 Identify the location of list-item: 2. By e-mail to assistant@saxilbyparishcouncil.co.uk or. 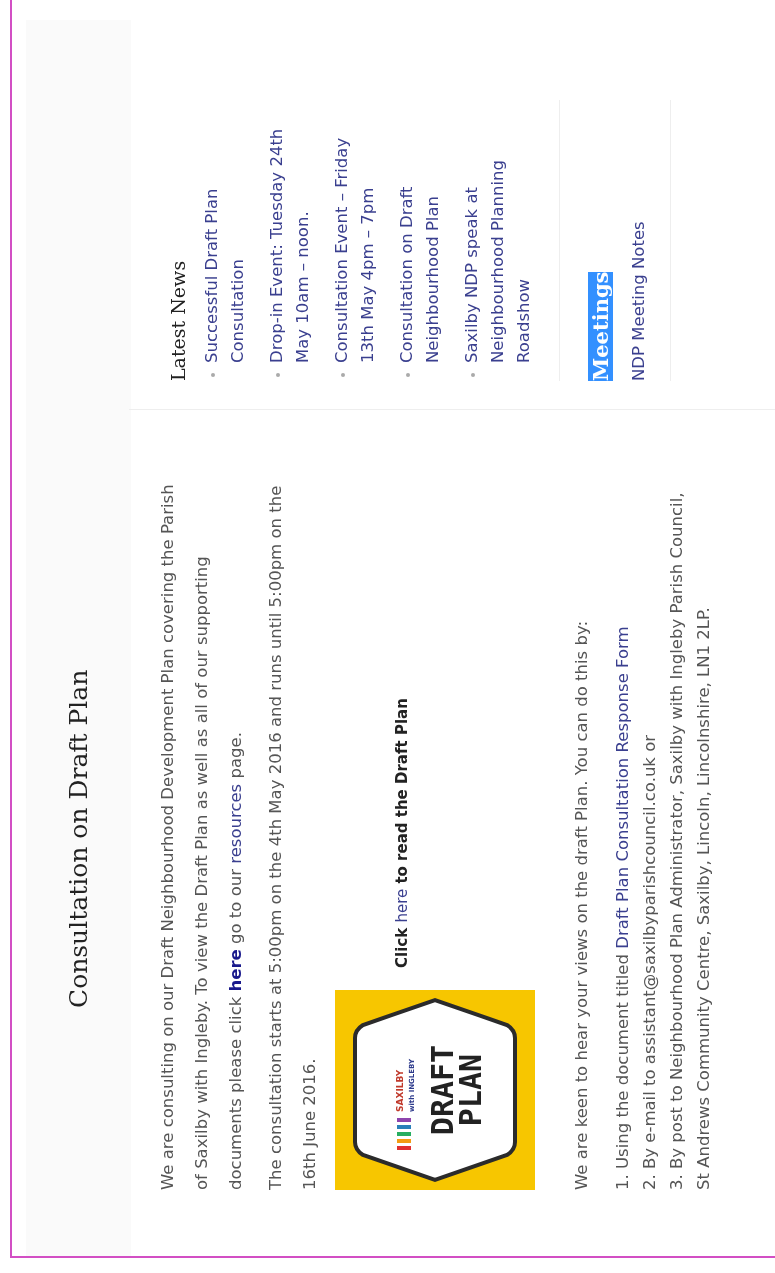
(649, 961).